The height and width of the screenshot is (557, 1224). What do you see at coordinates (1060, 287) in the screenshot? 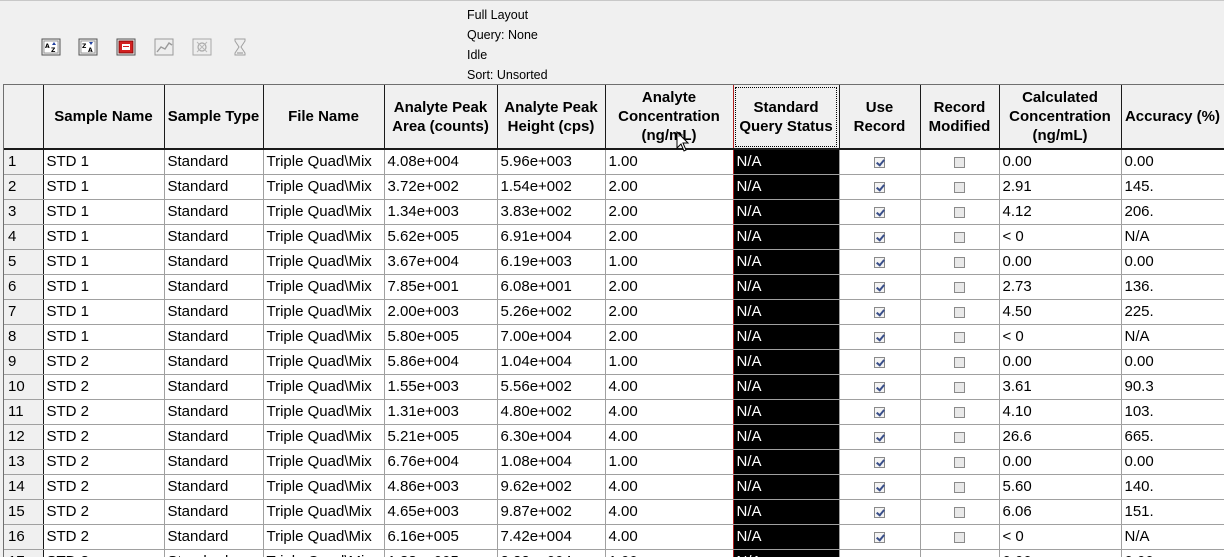
I see `cell-calculated-concentration: 2.73` at bounding box center [1060, 287].